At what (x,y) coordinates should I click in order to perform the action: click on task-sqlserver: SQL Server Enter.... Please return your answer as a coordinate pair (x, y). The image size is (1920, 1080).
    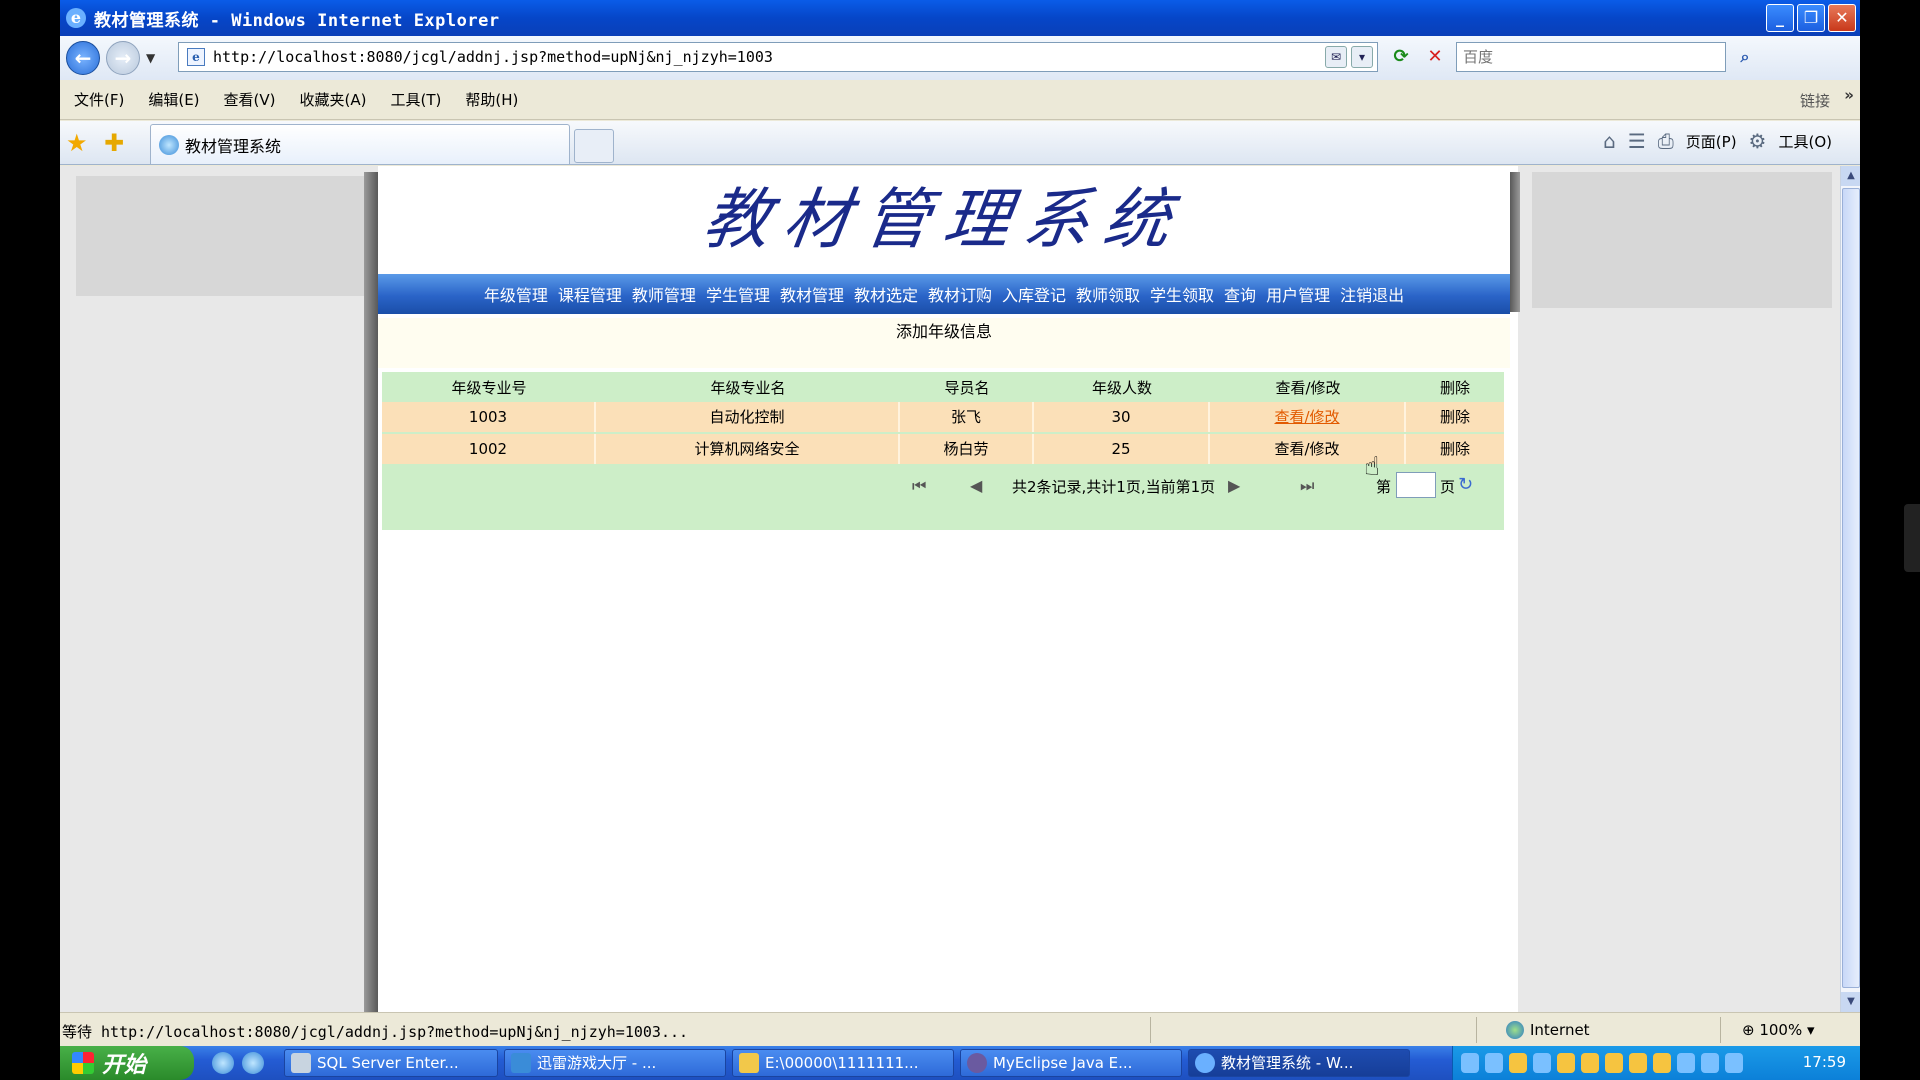
    Looking at the image, I should click on (391, 1063).